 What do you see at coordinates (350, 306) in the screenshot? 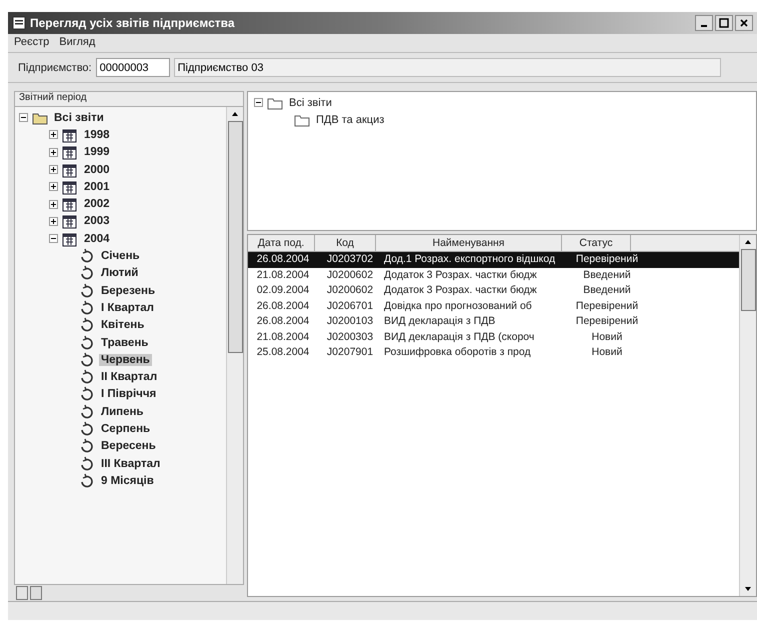
I see `table-cell-text: J0206701` at bounding box center [350, 306].